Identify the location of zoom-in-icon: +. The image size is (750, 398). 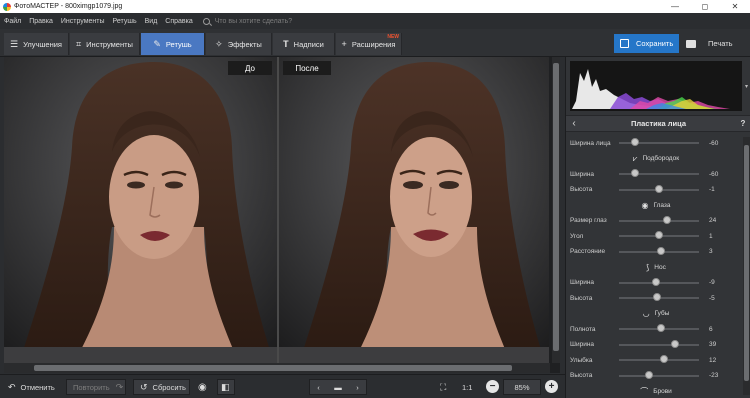
(551, 386).